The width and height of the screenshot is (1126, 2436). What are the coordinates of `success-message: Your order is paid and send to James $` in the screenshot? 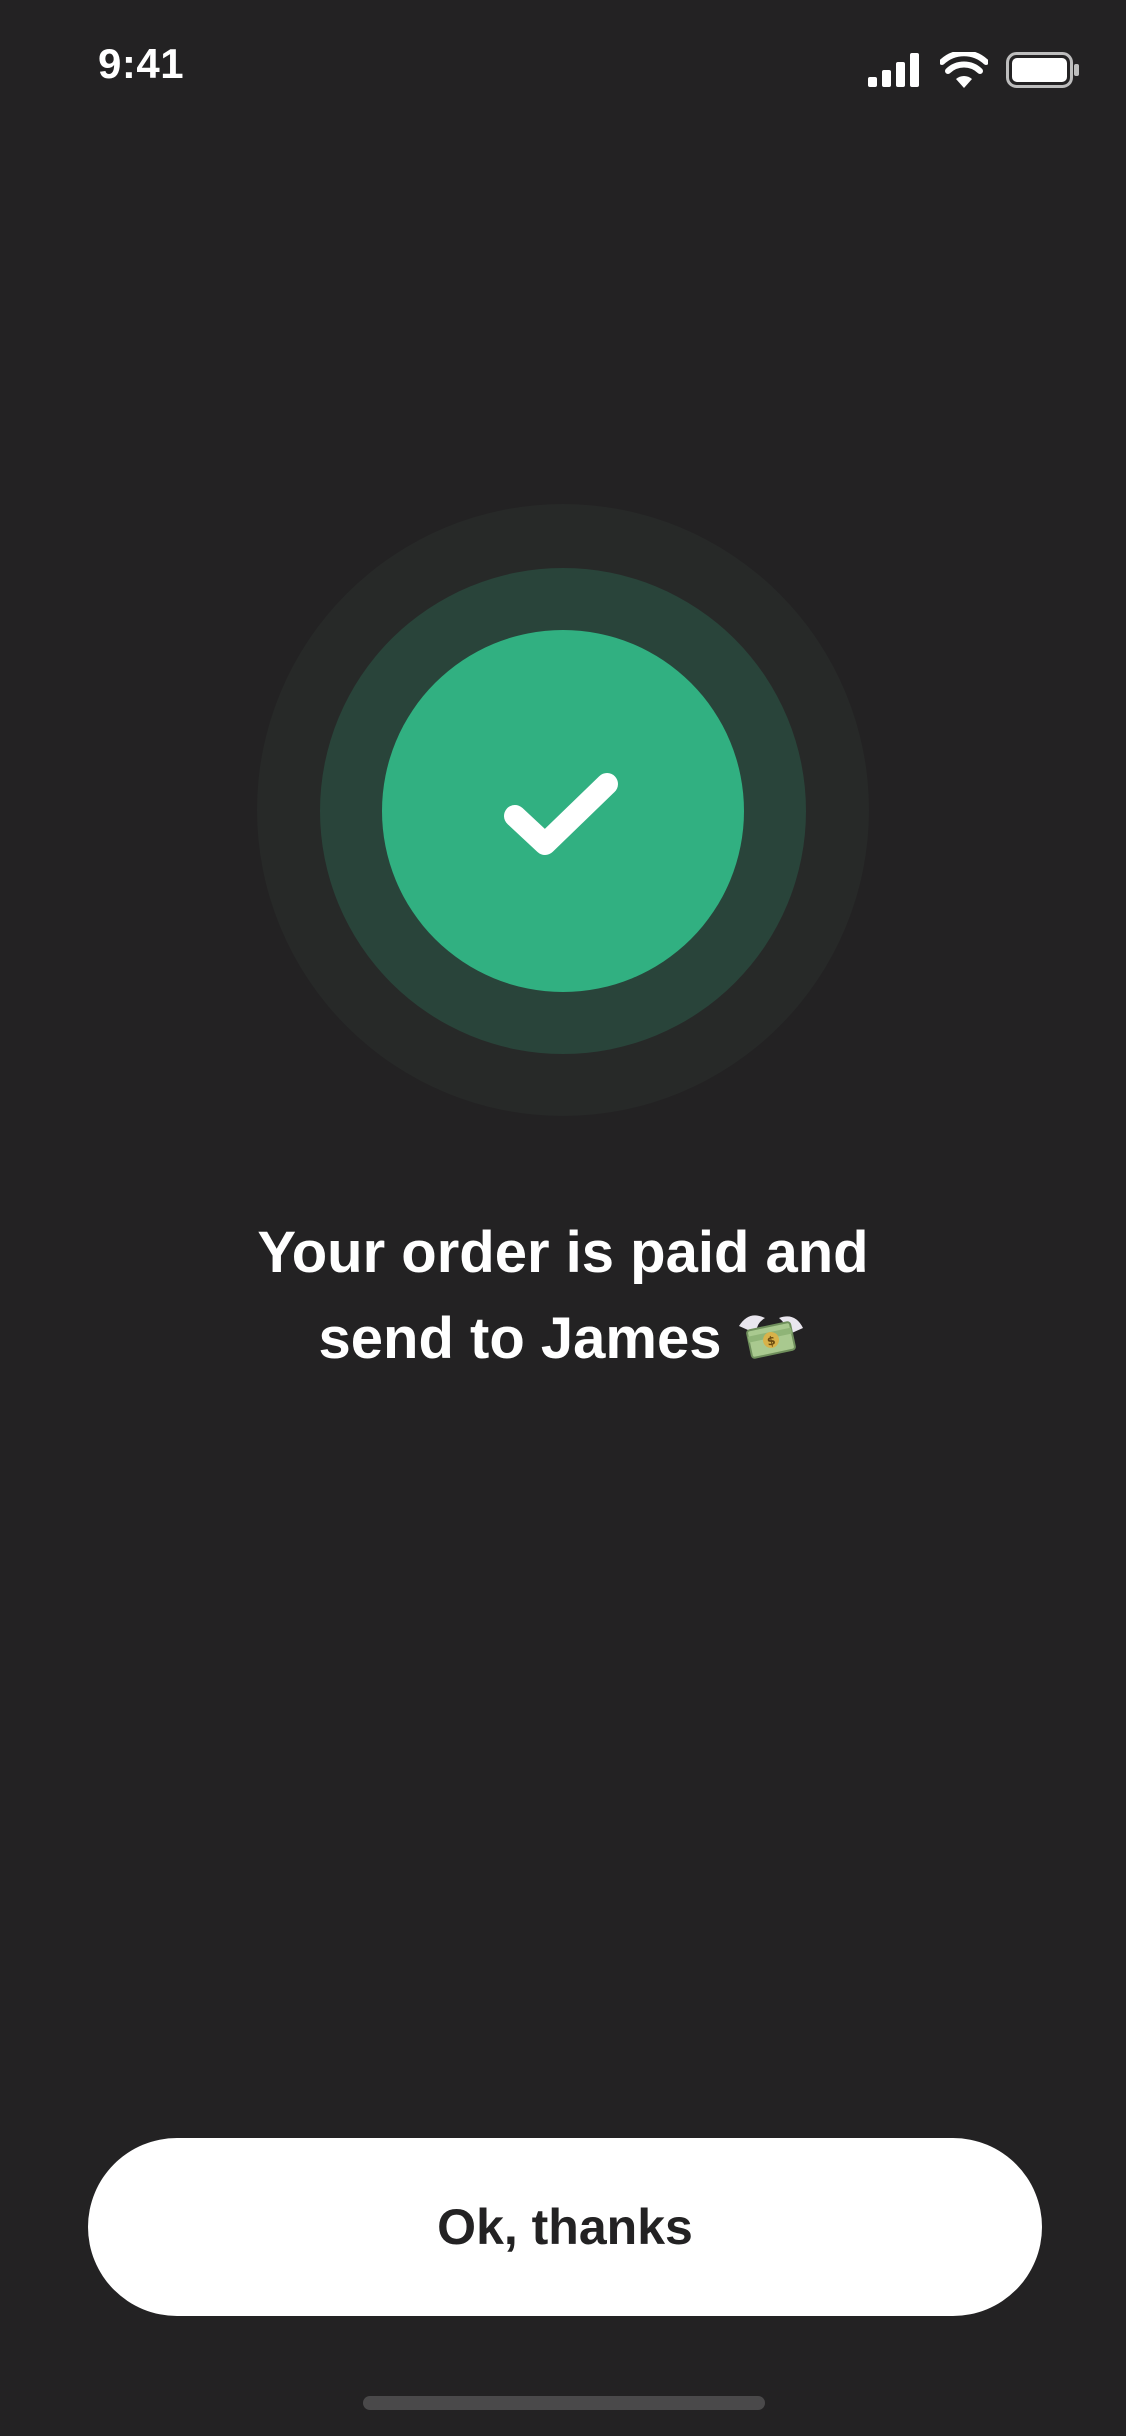 It's located at (563, 1296).